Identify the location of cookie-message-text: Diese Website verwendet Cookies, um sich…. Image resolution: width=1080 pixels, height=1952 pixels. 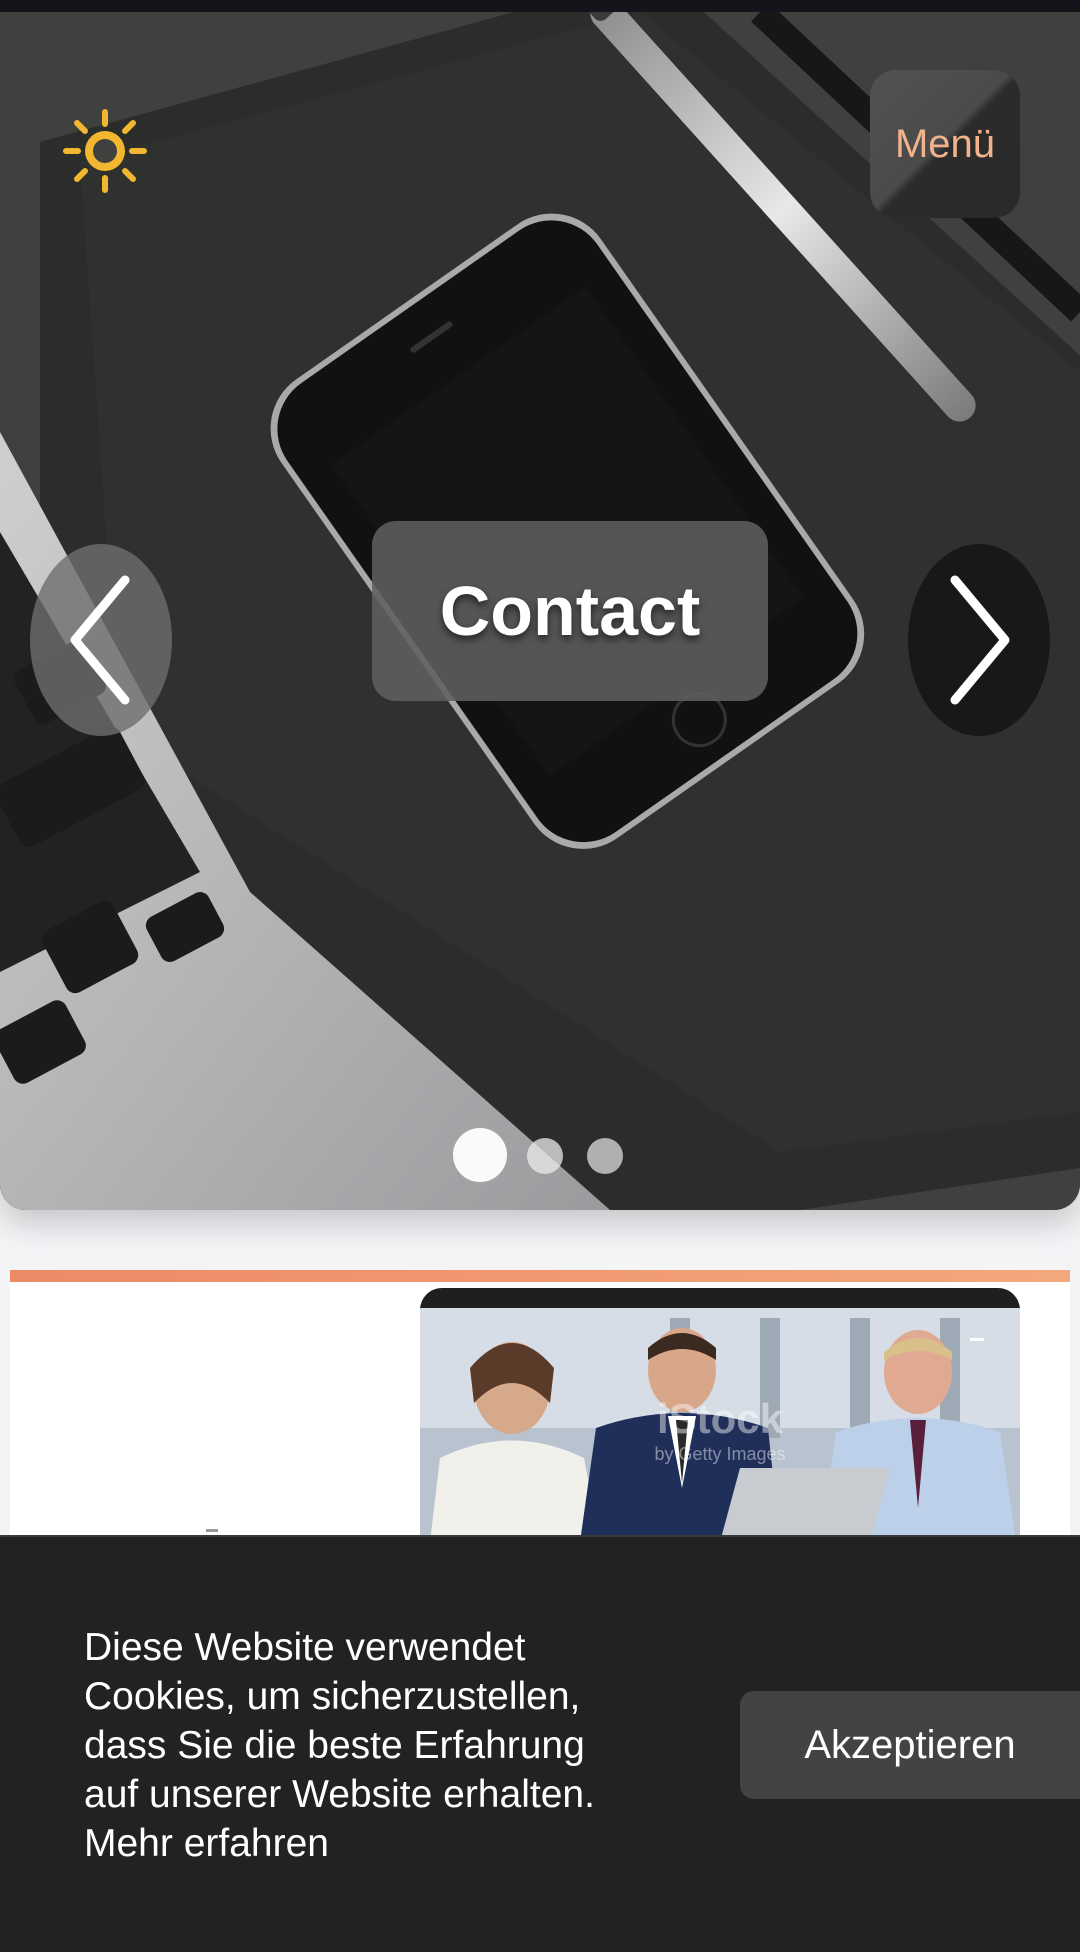
(339, 1721).